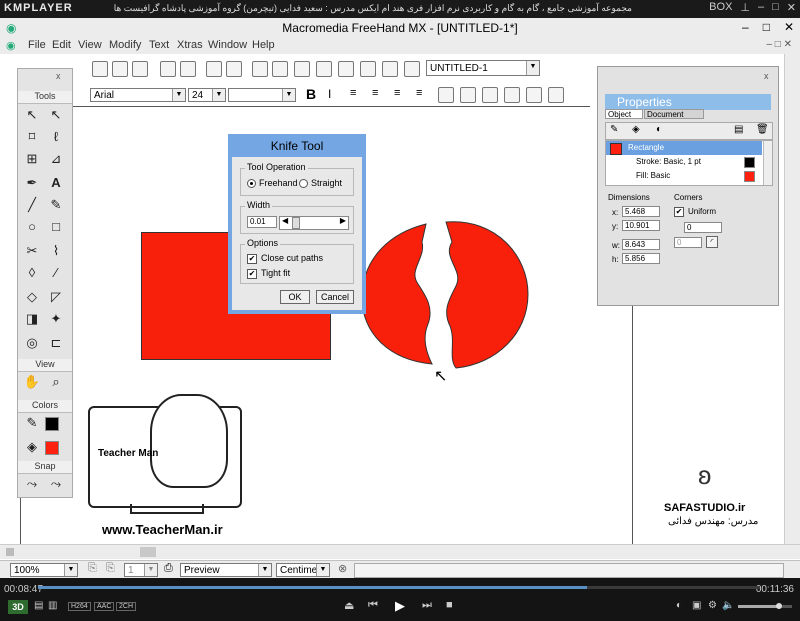 Image resolution: width=800 pixels, height=621 pixels. I want to click on subtitle-icon: ◐, so click(679, 605).